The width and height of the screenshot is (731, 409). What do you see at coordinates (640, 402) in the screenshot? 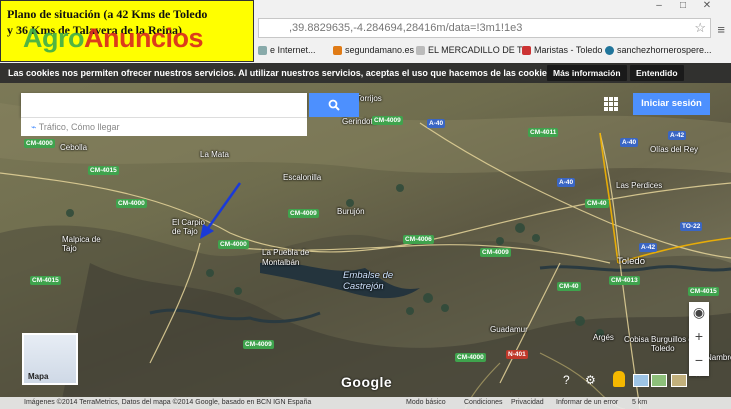
I see `scale-bar: 5 km` at bounding box center [640, 402].